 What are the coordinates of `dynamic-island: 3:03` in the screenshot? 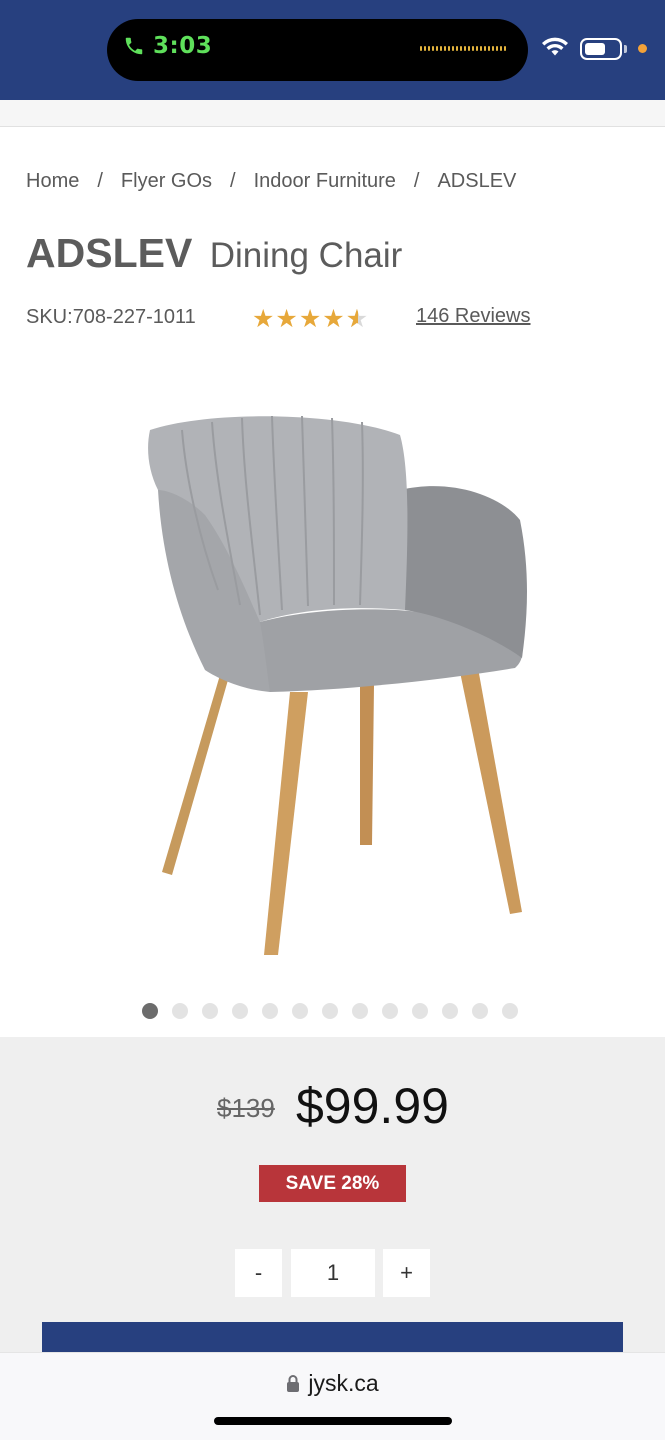 It's located at (317, 50).